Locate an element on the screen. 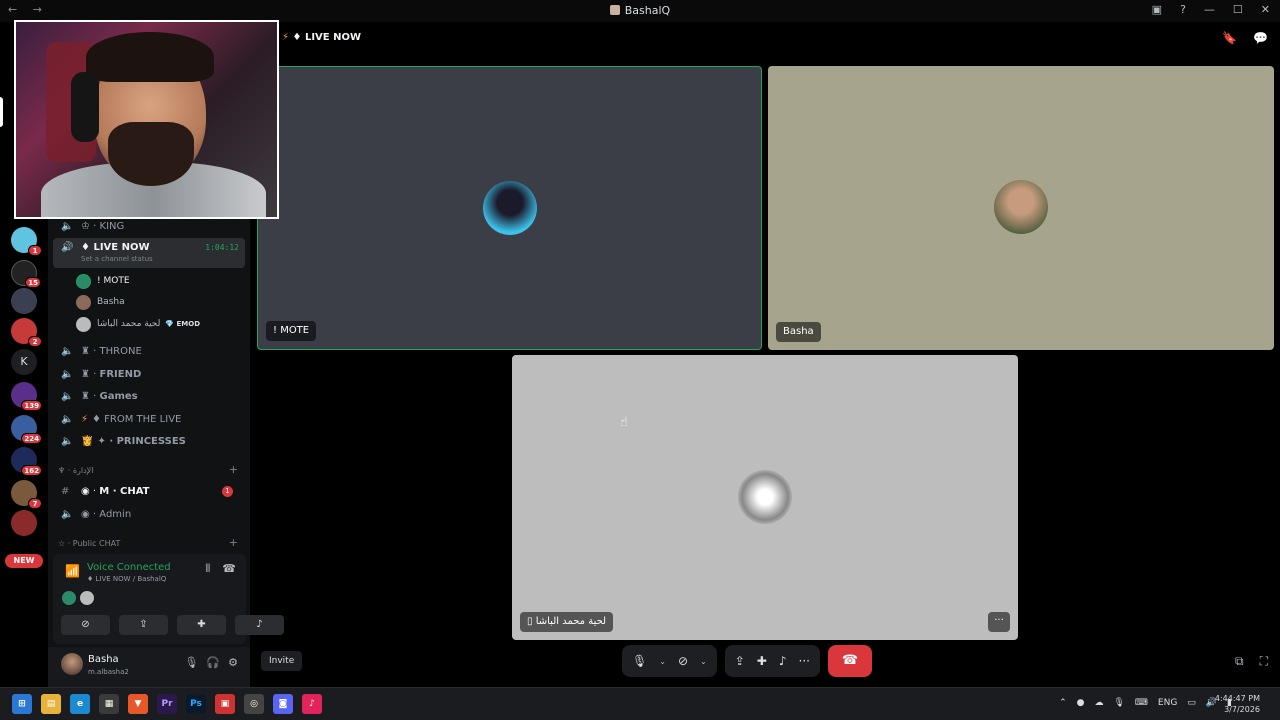 The width and height of the screenshot is (1280, 720). camera-off-button: ⊘ is located at coordinates (85, 625).